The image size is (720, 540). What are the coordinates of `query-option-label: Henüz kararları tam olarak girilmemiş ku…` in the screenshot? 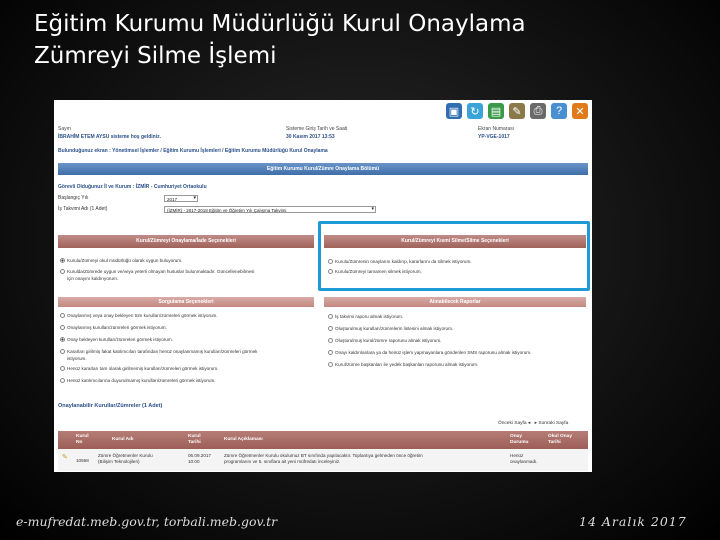 It's located at (143, 368).